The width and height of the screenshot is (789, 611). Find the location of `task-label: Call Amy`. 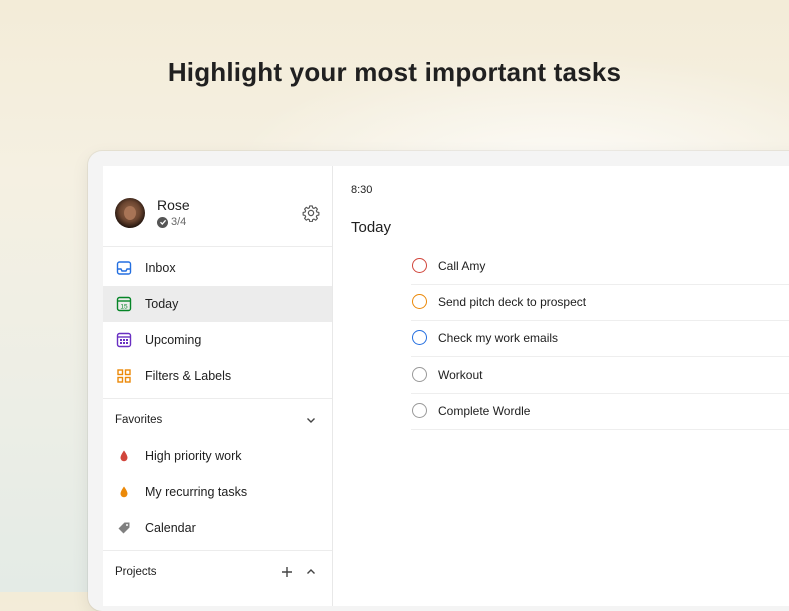

task-label: Call Amy is located at coordinates (462, 266).